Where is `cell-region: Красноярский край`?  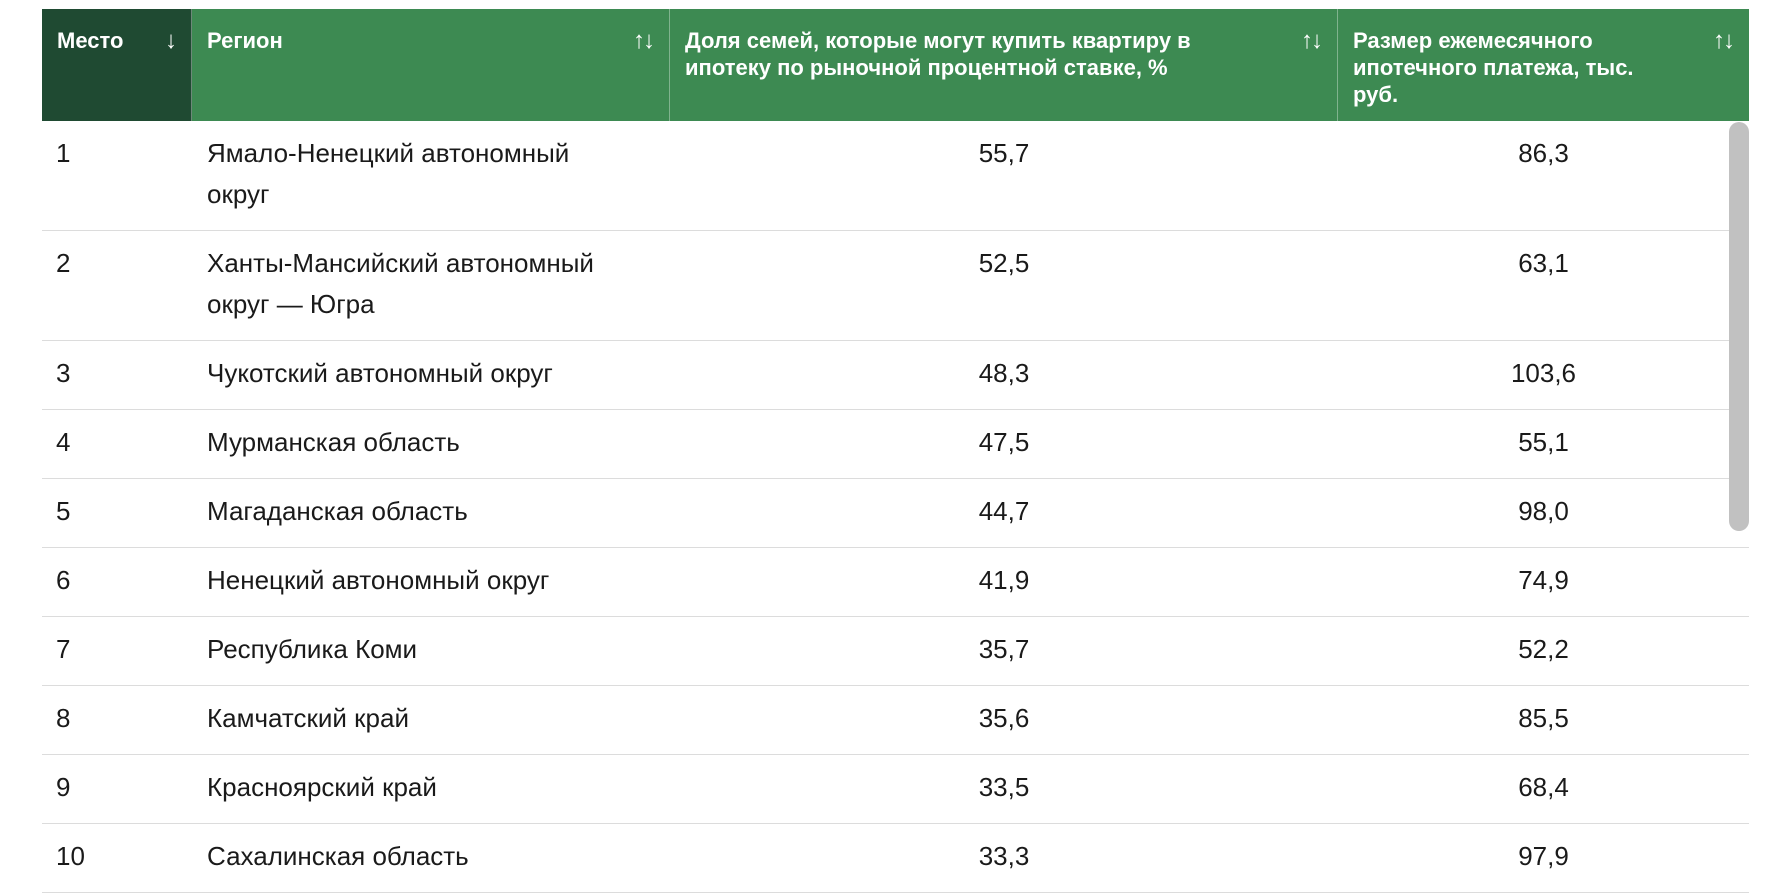 cell-region: Красноярский край is located at coordinates (322, 787).